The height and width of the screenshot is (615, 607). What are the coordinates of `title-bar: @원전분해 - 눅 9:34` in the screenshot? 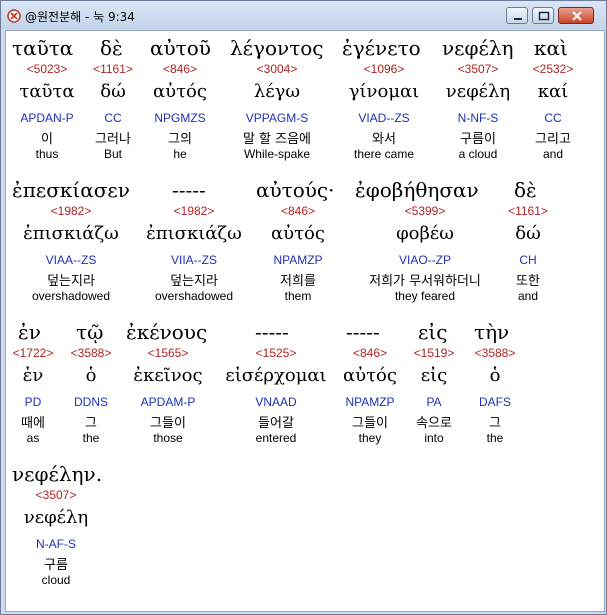 It's located at (303, 15).